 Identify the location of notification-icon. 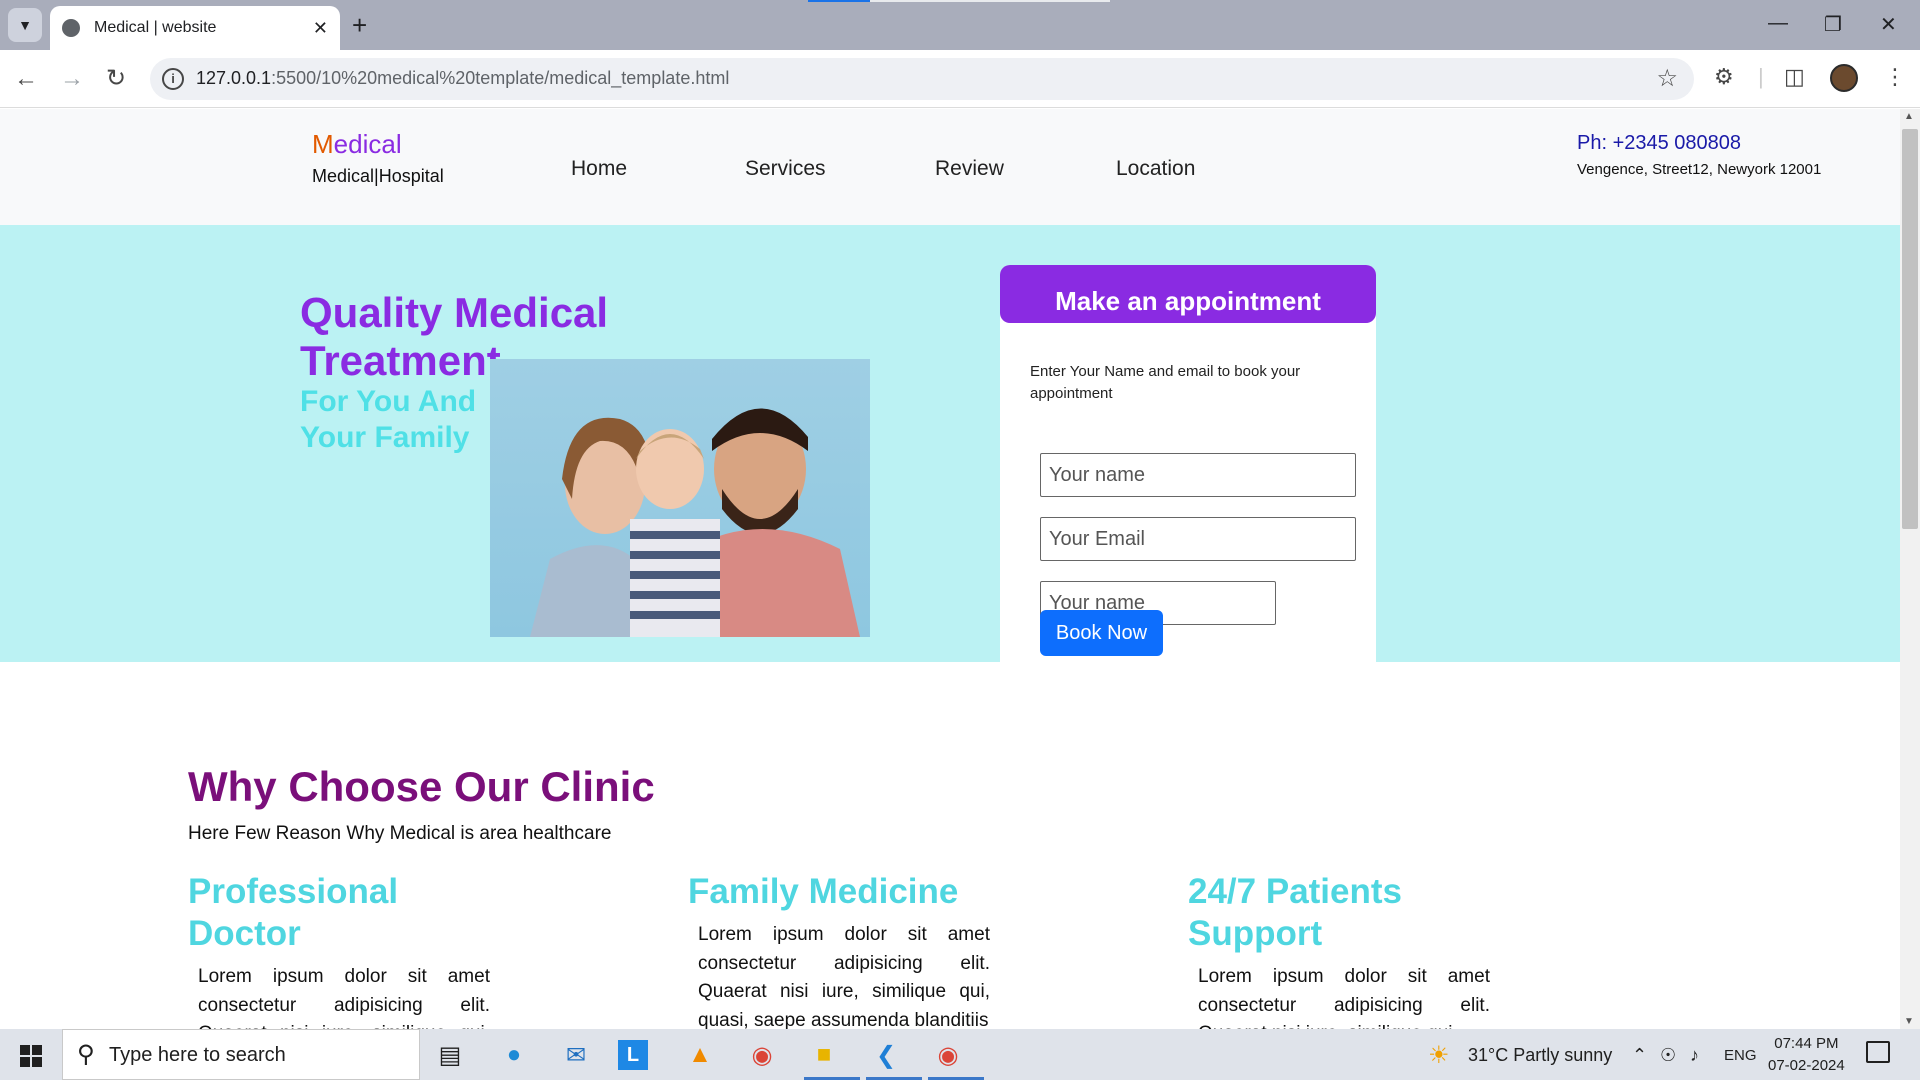
(1878, 1052).